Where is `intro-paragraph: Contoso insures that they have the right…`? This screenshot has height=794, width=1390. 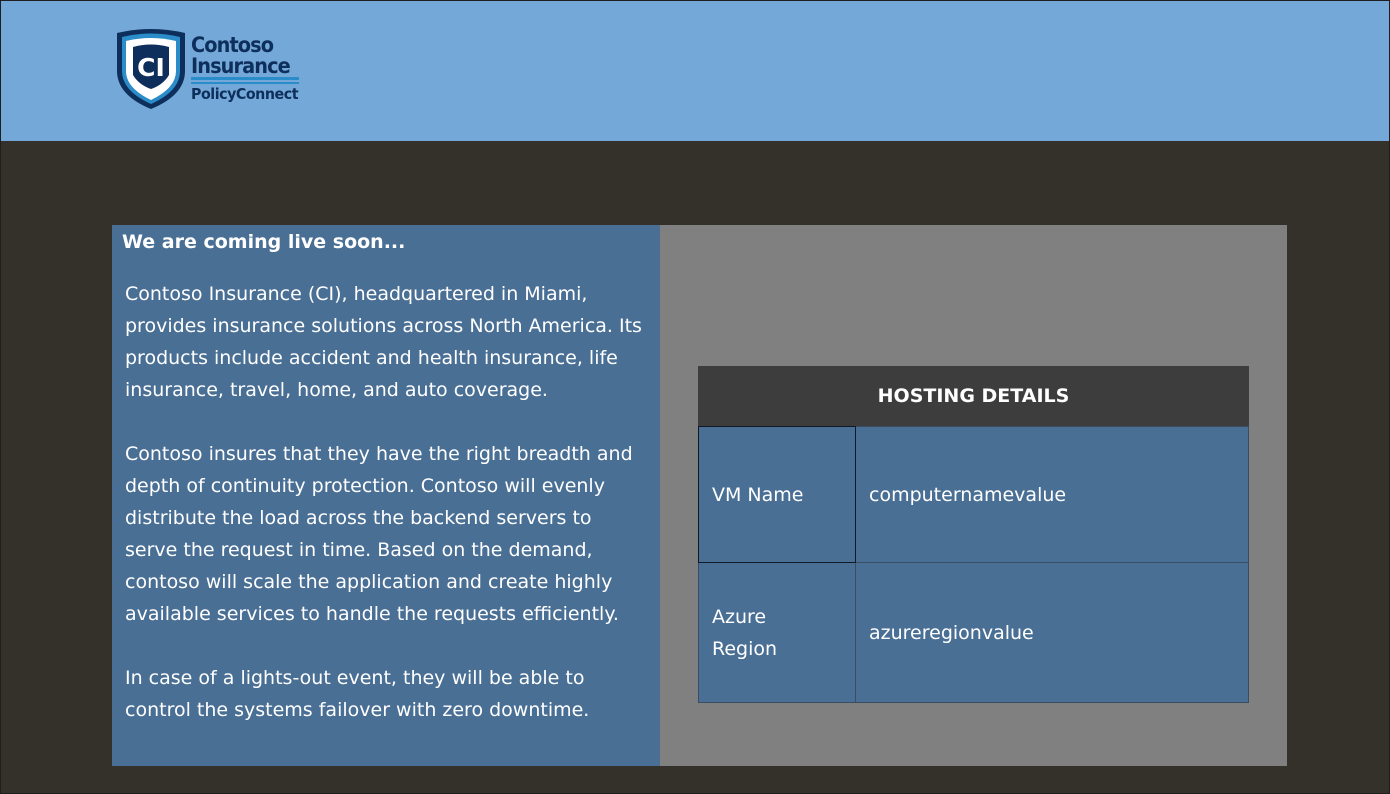 intro-paragraph: Contoso insures that they have the right… is located at coordinates (379, 534).